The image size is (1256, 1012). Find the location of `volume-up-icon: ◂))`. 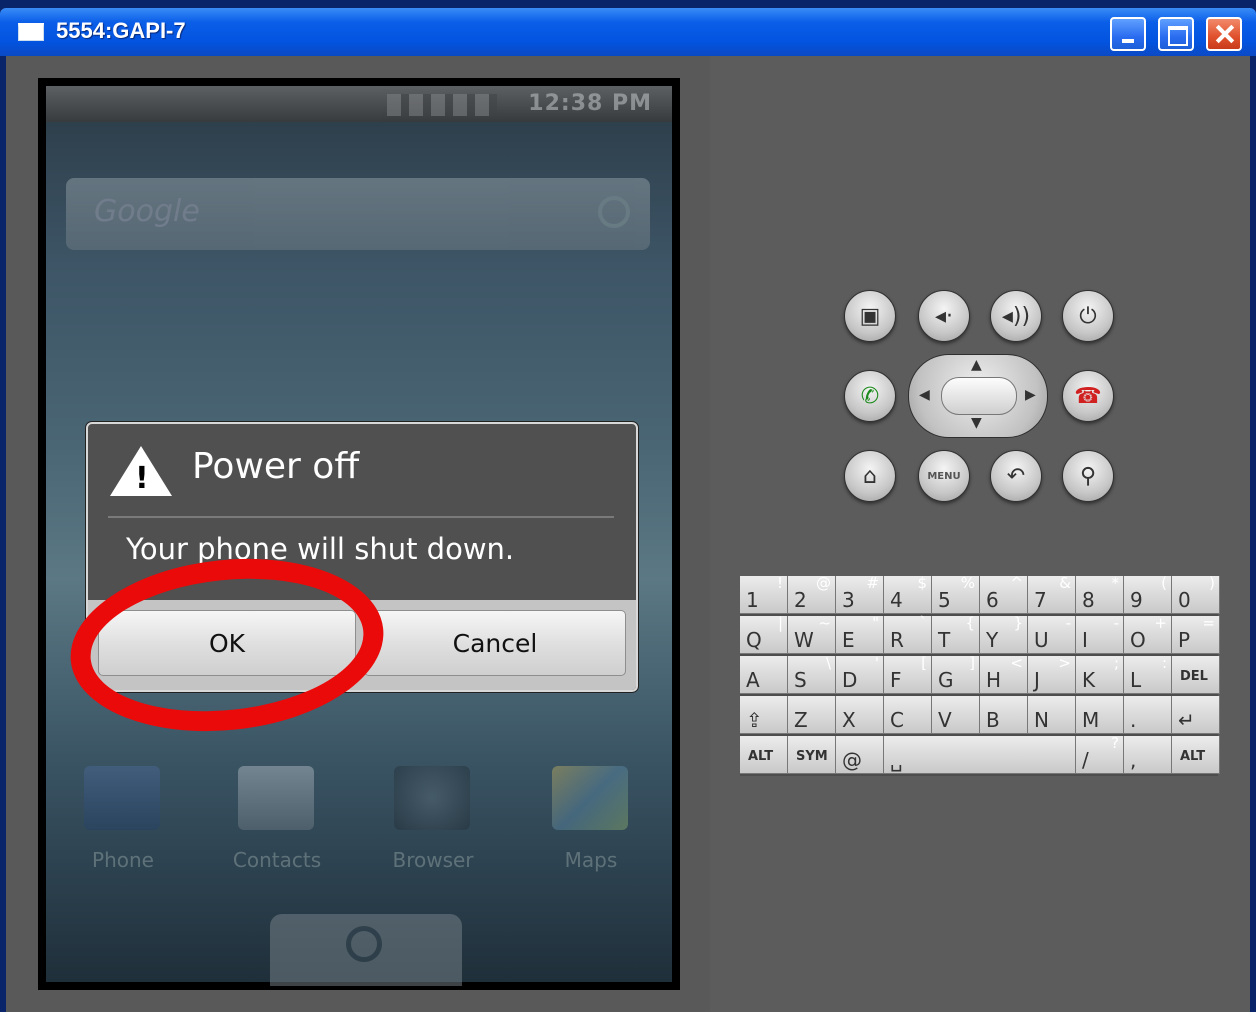

volume-up-icon: ◂)) is located at coordinates (1016, 316).